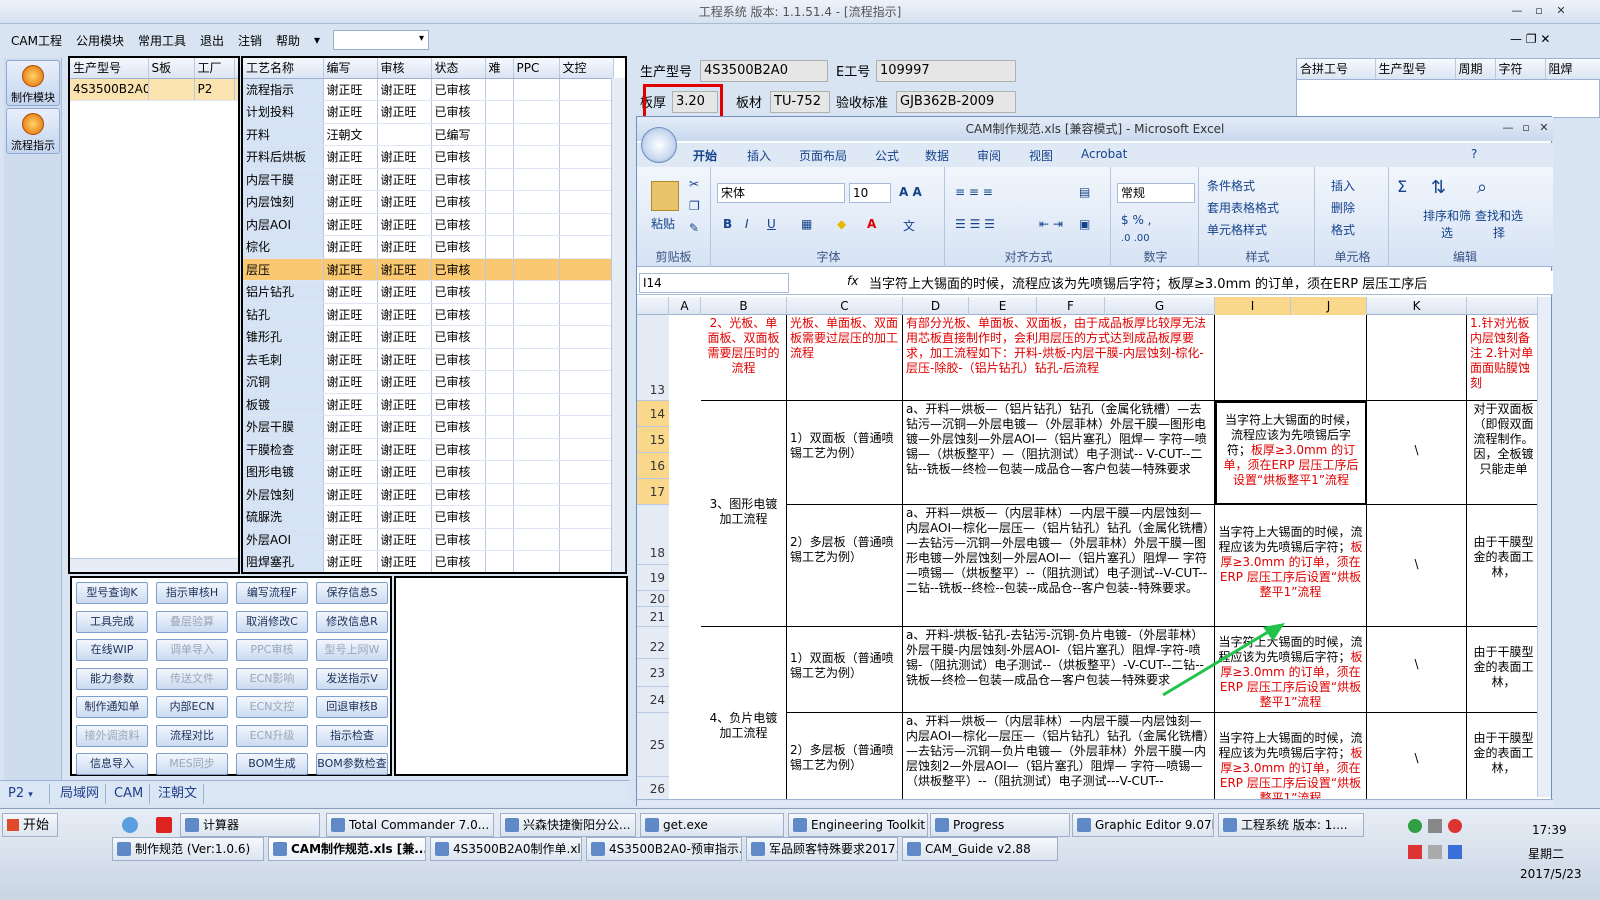  What do you see at coordinates (352, 764) in the screenshot?
I see `function-button: BOM参数检查` at bounding box center [352, 764].